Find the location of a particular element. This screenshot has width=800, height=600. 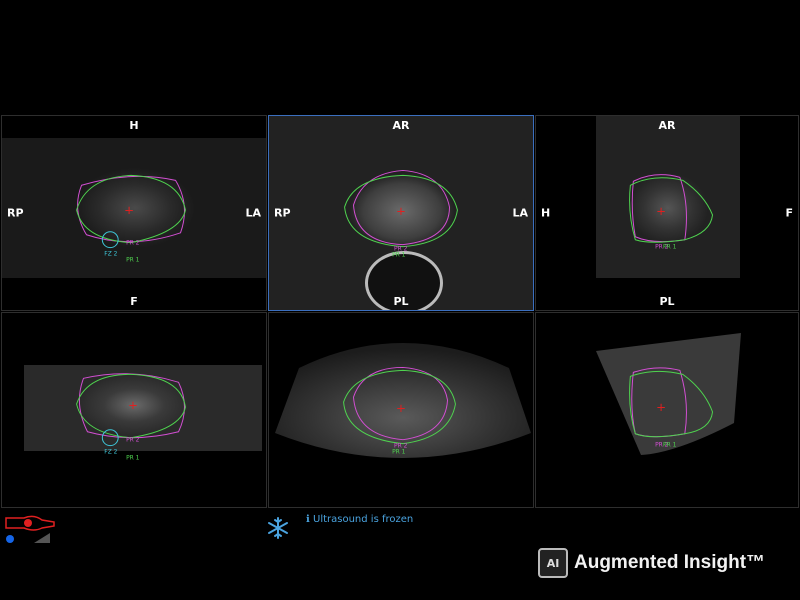

orientation-right: F is located at coordinates (789, 213).